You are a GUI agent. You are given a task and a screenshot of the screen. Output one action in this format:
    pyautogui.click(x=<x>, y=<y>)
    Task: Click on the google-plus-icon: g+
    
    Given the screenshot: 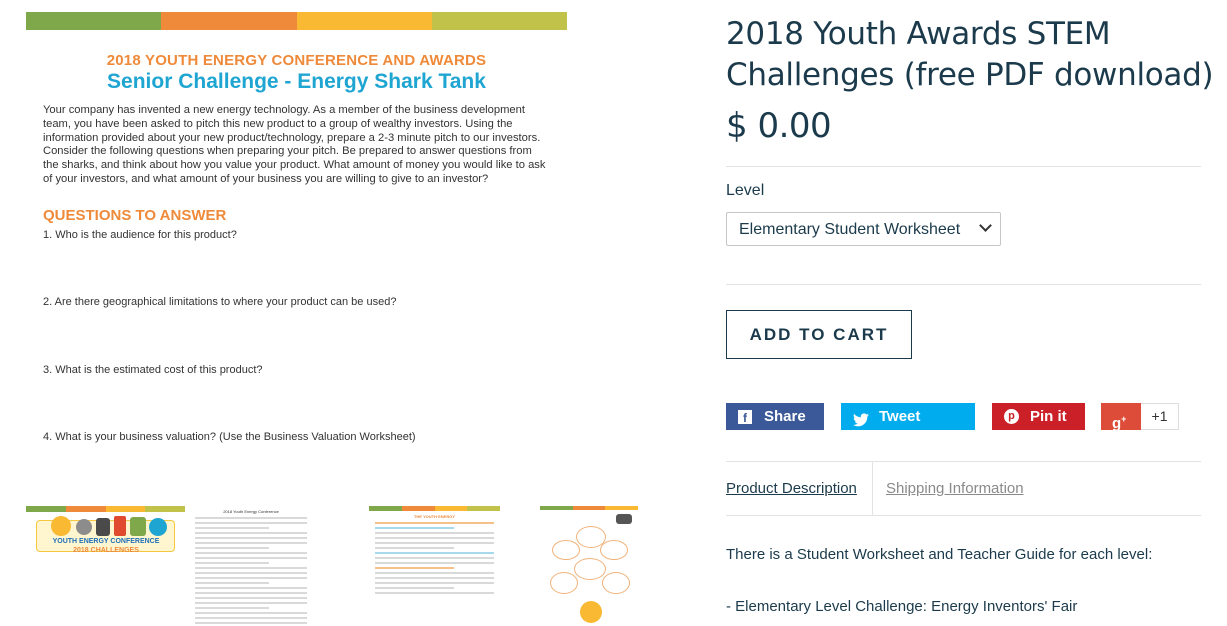 What is the action you would take?
    pyautogui.click(x=1119, y=423)
    